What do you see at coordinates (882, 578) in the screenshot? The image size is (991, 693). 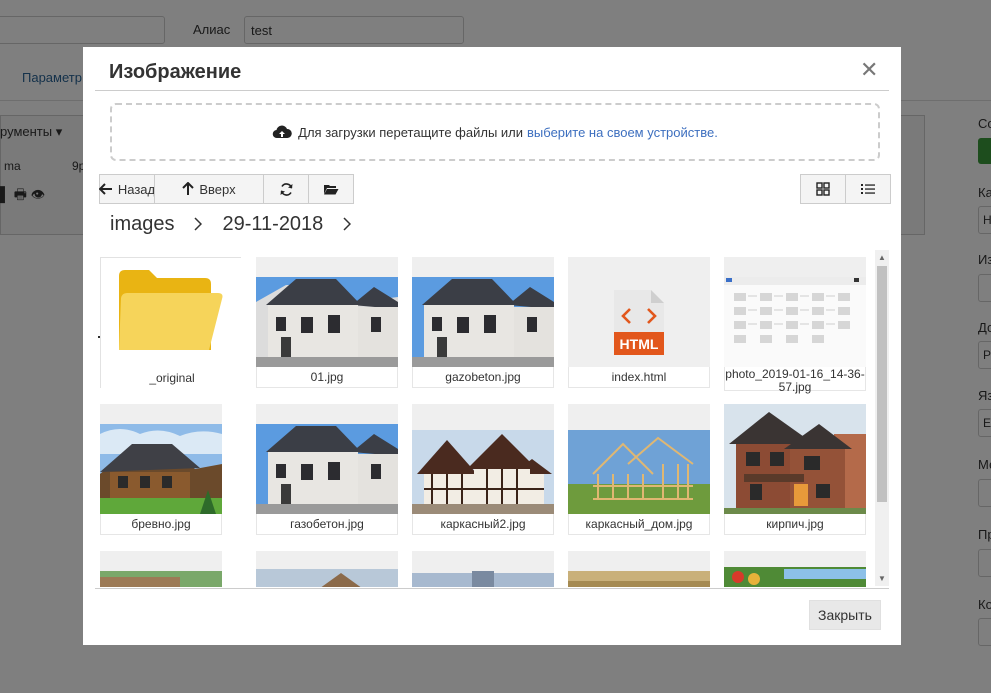 I see `scroll-down-icon: ▼` at bounding box center [882, 578].